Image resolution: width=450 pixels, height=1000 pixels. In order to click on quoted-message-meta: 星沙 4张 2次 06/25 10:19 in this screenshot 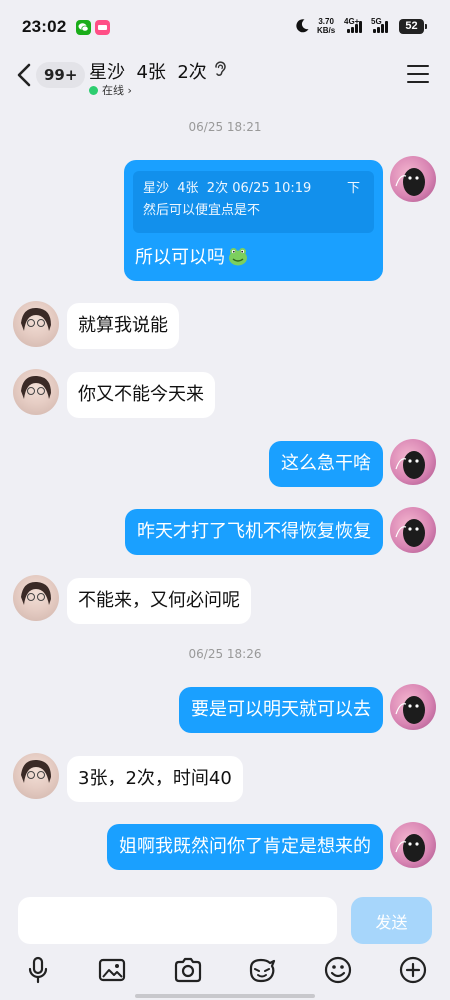, I will do `click(227, 188)`.